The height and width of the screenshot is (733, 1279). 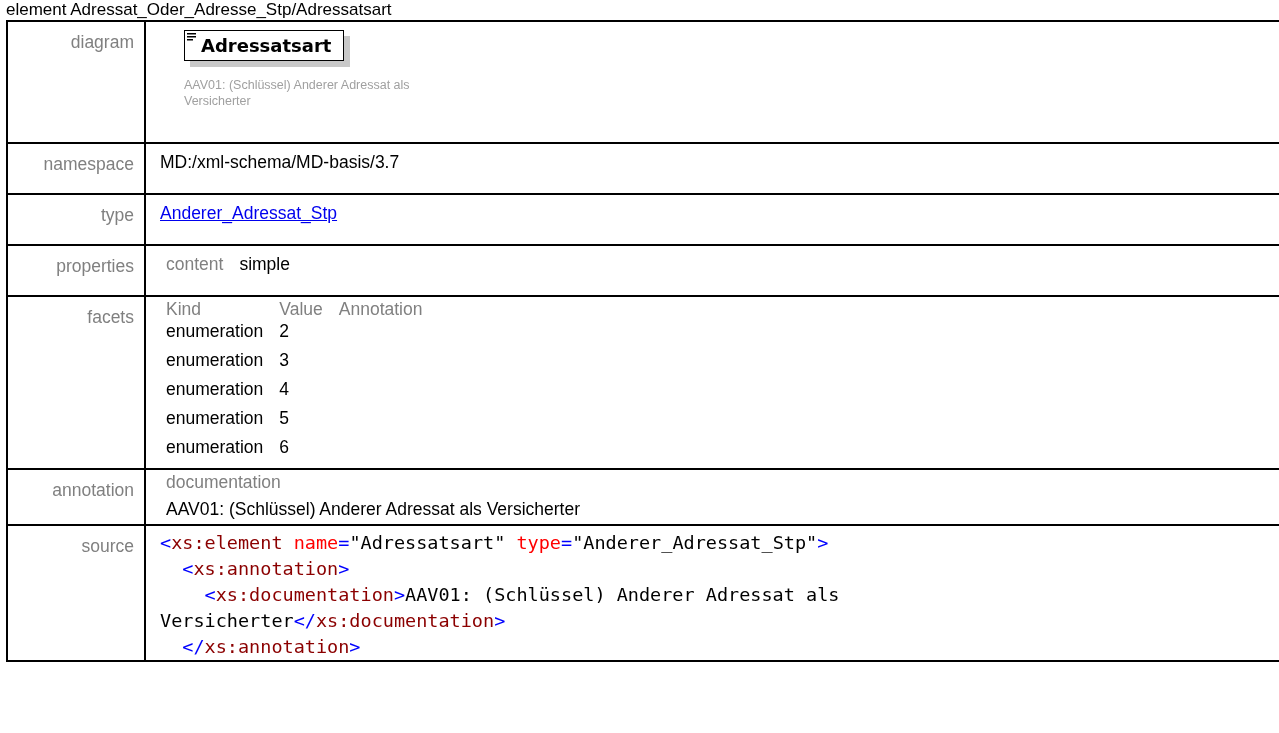 What do you see at coordinates (95, 266) in the screenshot?
I see `row-label: properties` at bounding box center [95, 266].